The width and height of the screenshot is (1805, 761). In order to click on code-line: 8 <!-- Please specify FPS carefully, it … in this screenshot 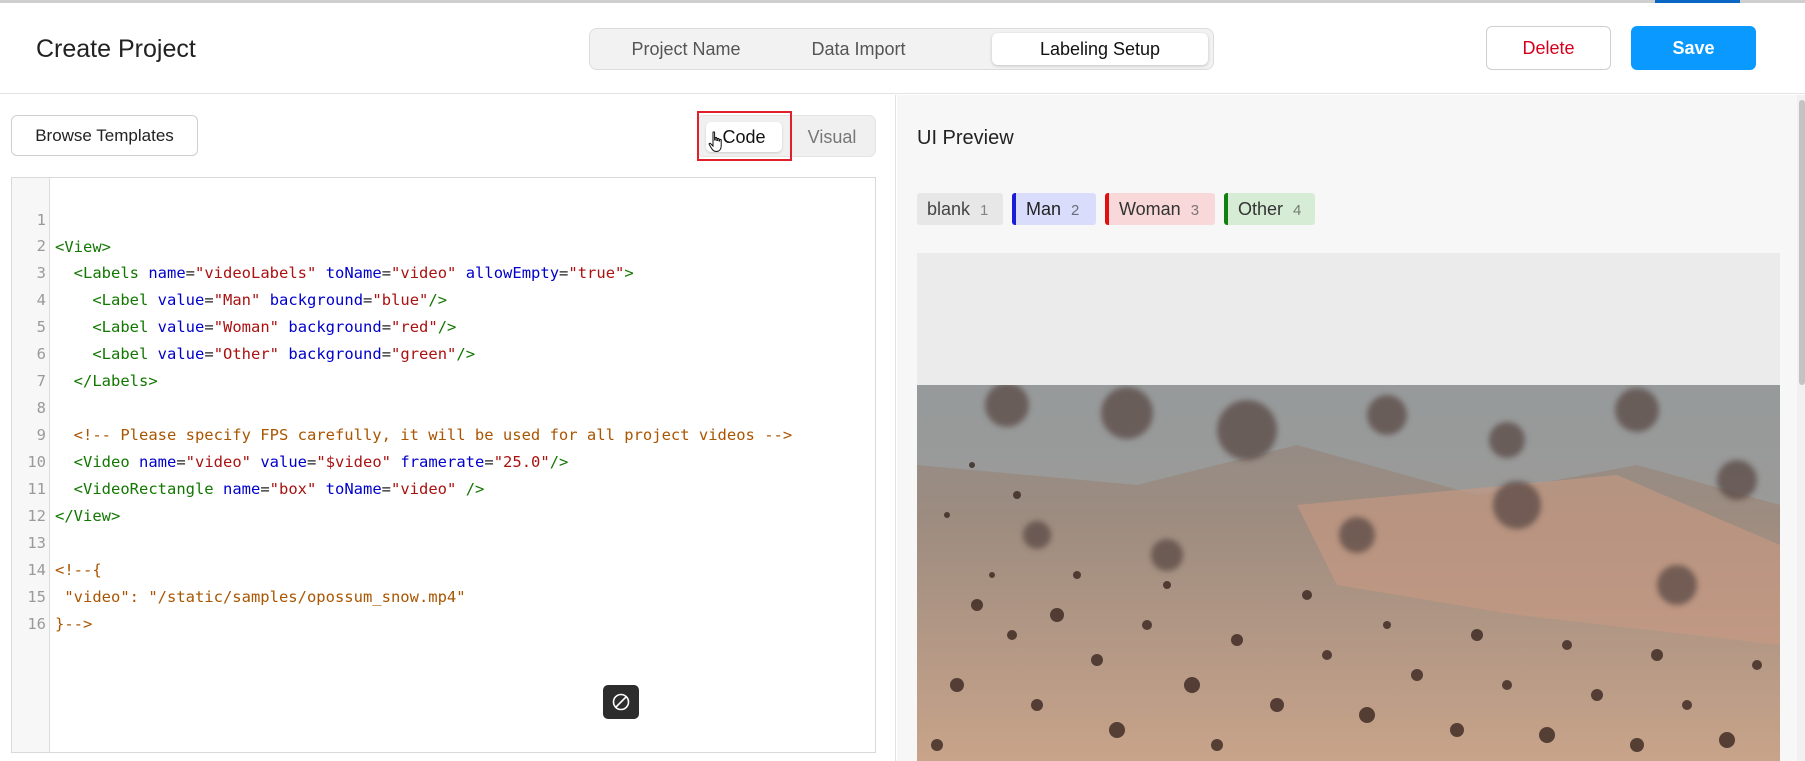, I will do `click(402, 406)`.